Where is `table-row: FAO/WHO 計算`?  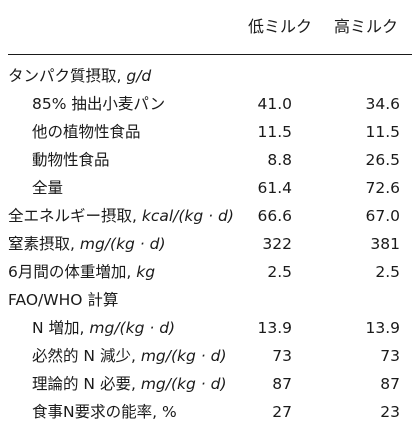 table-row: FAO/WHO 計算 is located at coordinates (210, 300).